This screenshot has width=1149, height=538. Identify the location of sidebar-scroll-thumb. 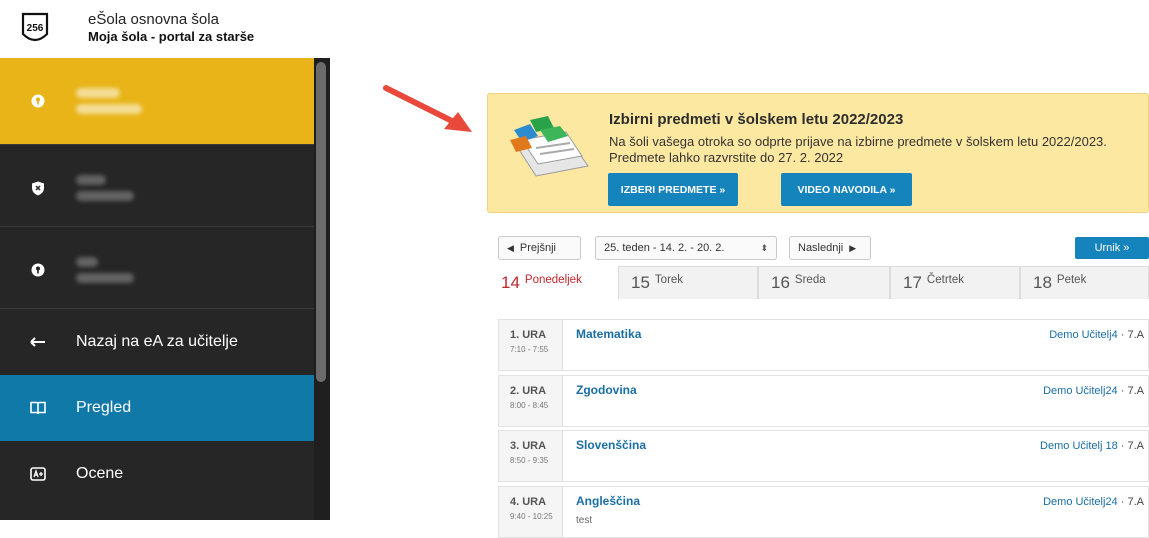
(321, 222).